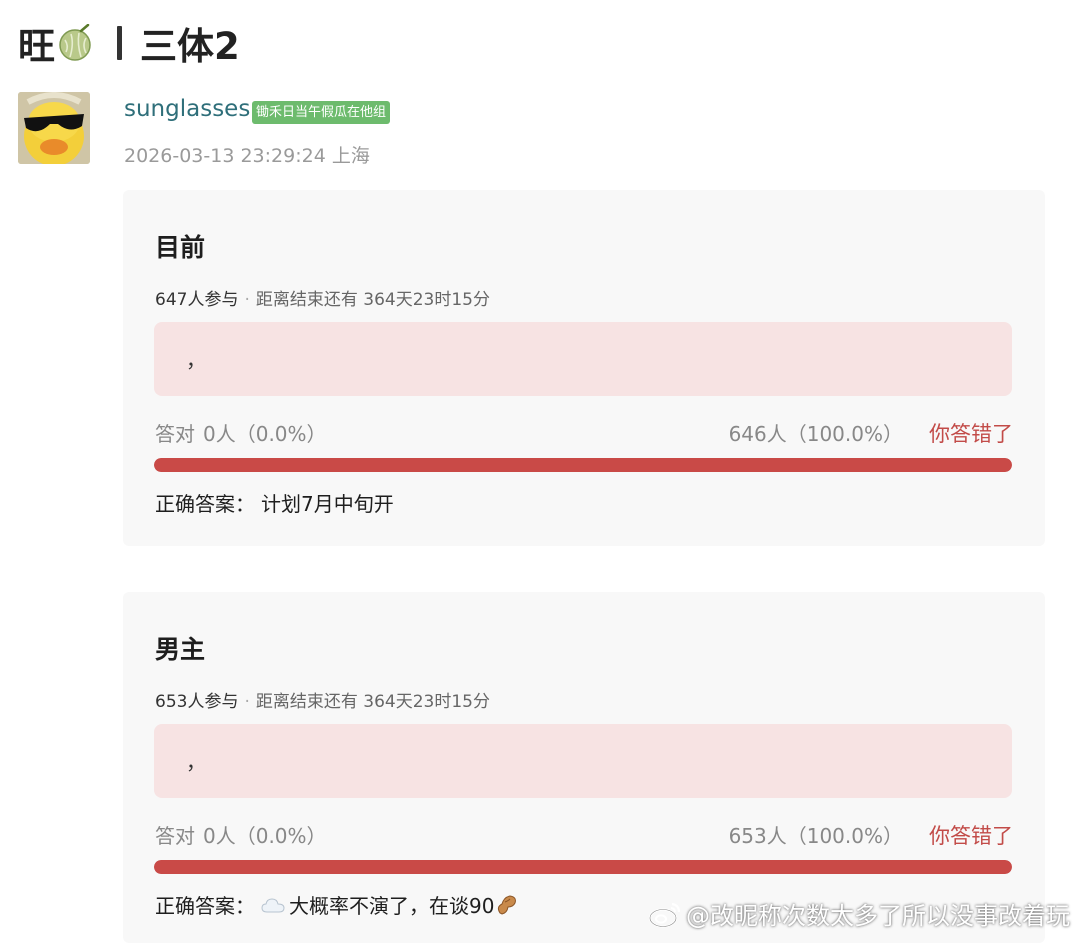 This screenshot has height=943, width=1080. Describe the element at coordinates (327, 504) in the screenshot. I see `correct-answer-text: 计划7月中旬开` at that location.